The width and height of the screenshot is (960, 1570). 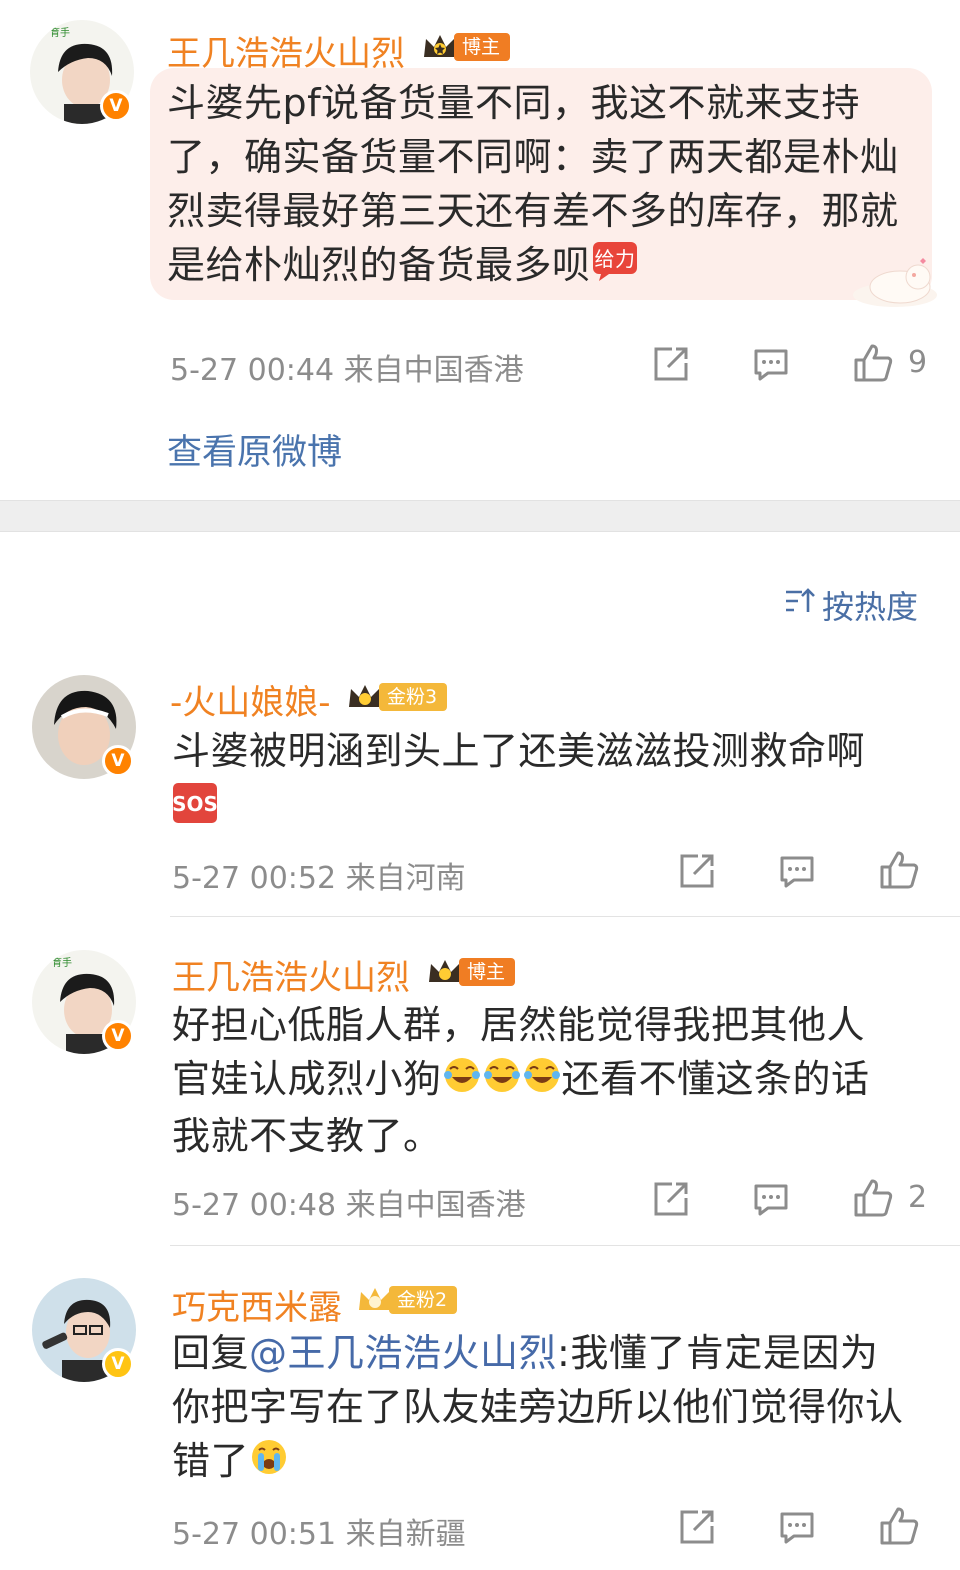 What do you see at coordinates (800, 605) in the screenshot?
I see `sort-icon` at bounding box center [800, 605].